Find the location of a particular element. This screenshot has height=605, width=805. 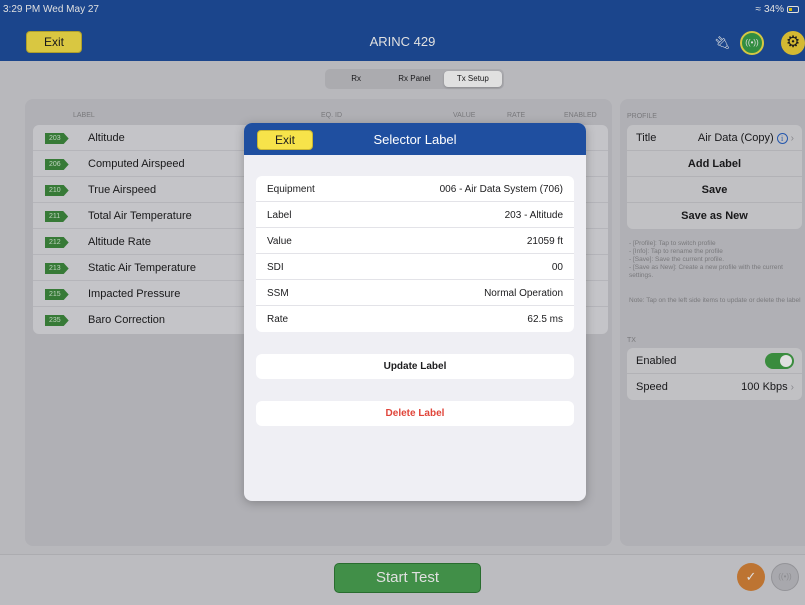

detail-row-ssm: SSM Normal Operation is located at coordinates (415, 293).